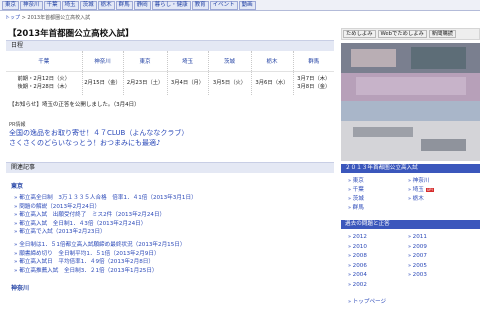 The image size is (480, 320). I want to click on article-link: 都立高全日制 3万１３３５人合格 倍率1．４1倍（2013年3月1日）, so click(174, 198).